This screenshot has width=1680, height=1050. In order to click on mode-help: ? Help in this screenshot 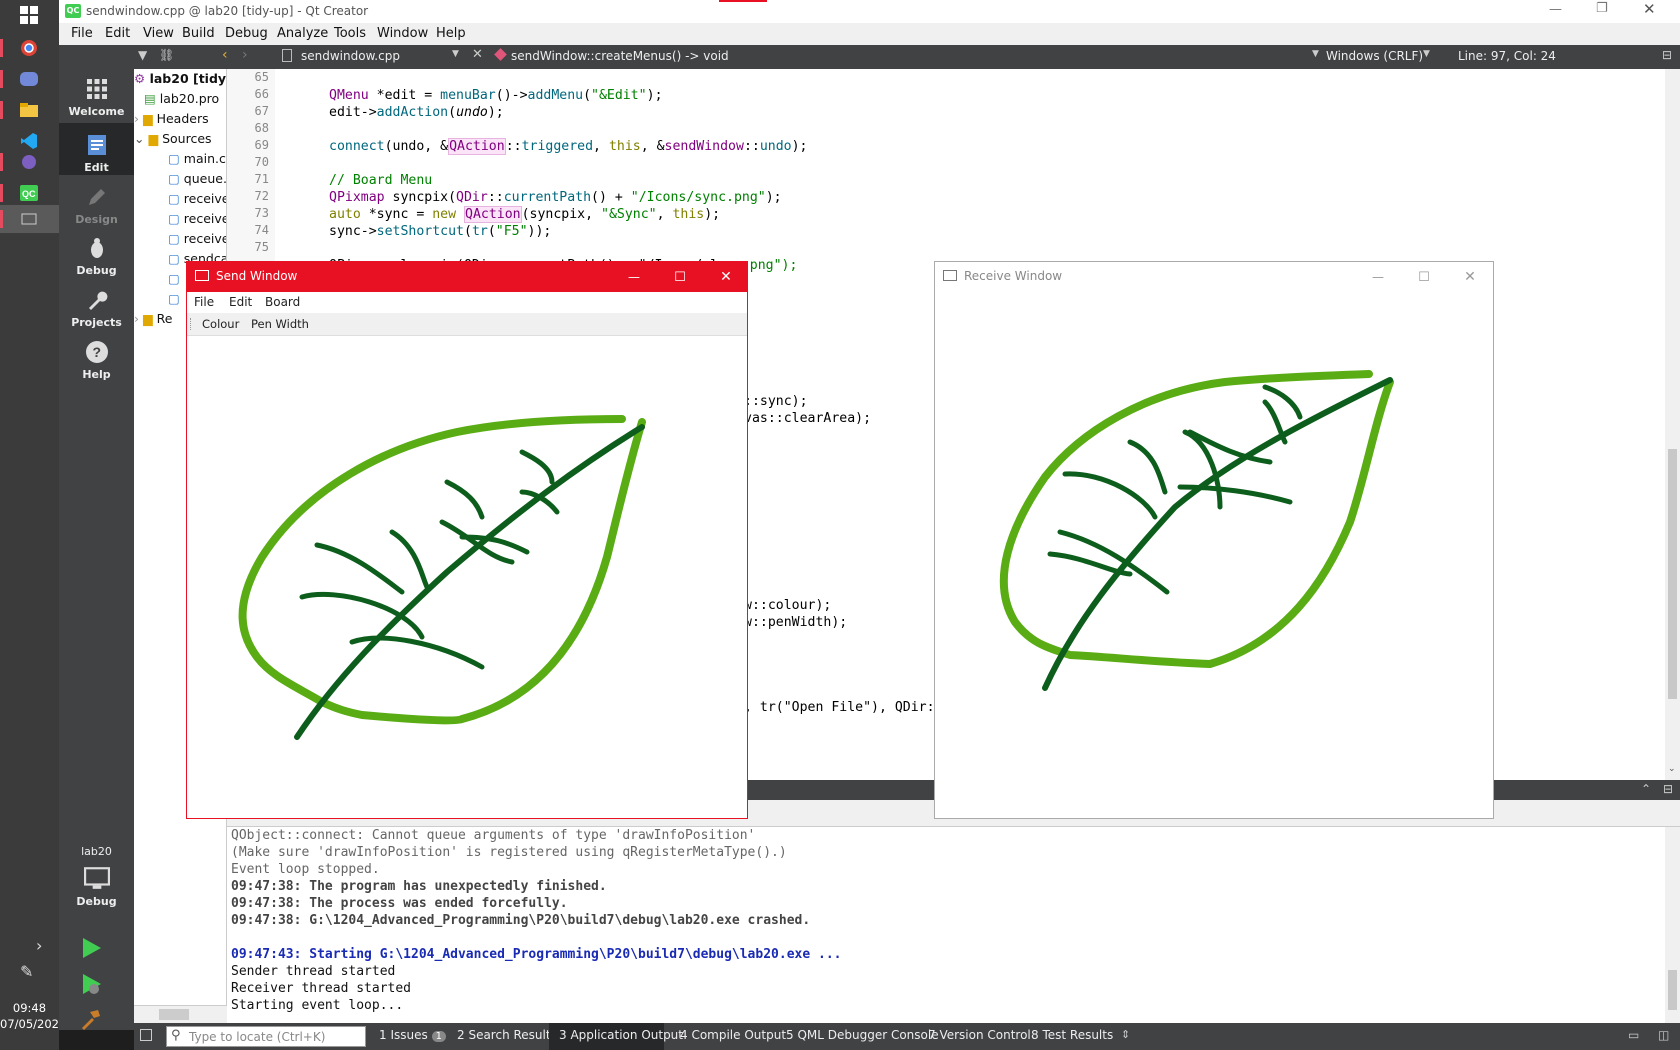, I will do `click(96, 360)`.